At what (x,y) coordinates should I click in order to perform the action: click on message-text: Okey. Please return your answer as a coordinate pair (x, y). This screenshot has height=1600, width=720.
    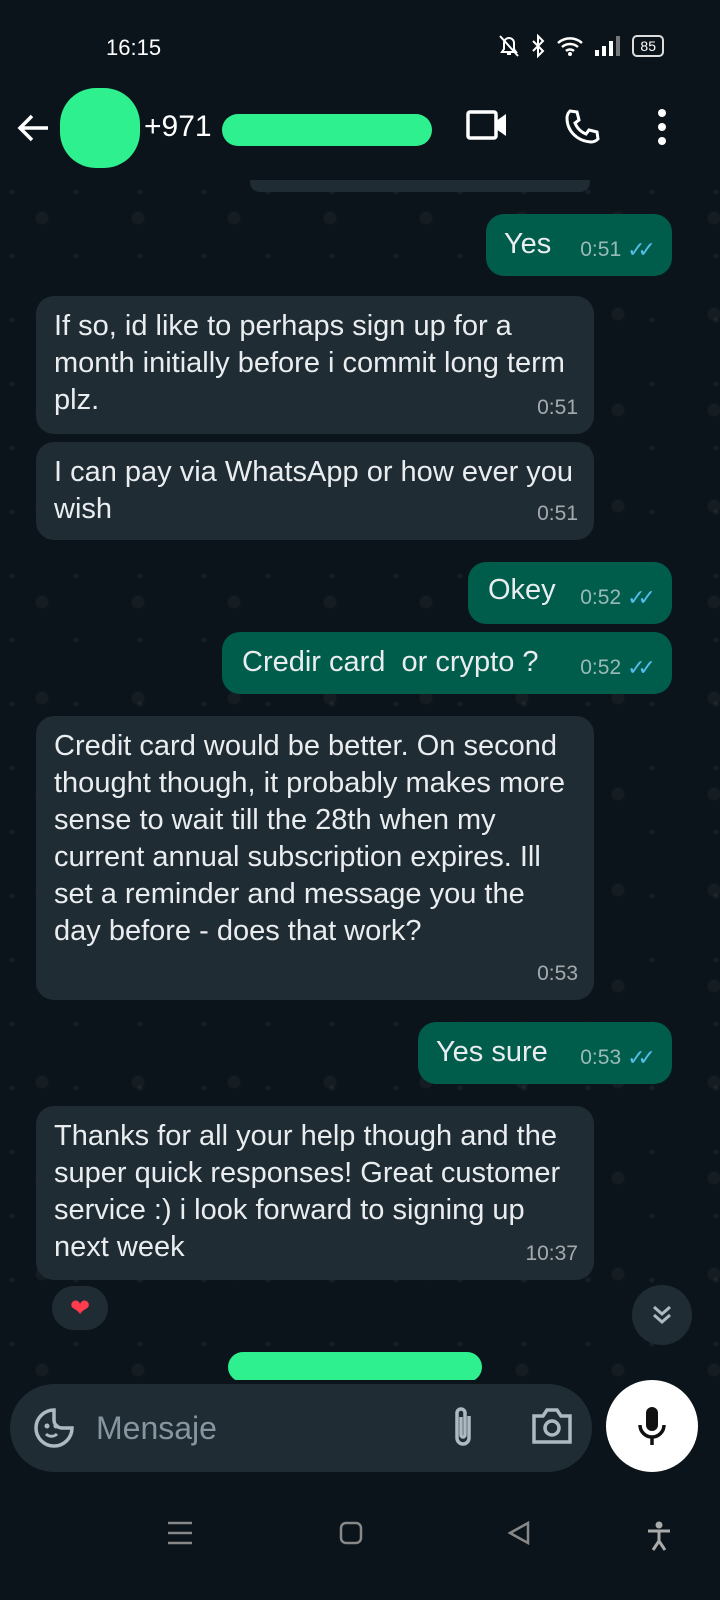
    Looking at the image, I should click on (522, 590).